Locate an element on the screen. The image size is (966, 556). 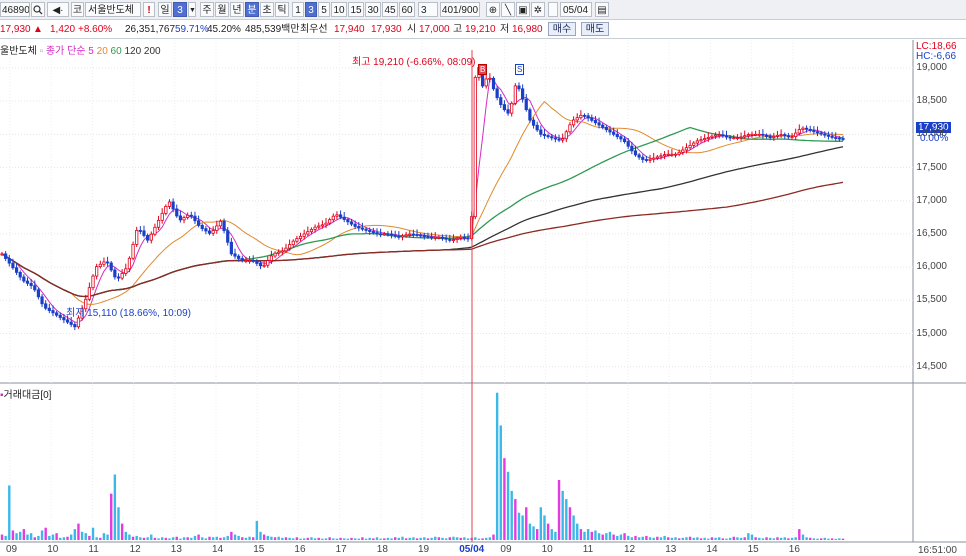
price-axis-label: 18,000 is located at coordinates (931, 134).